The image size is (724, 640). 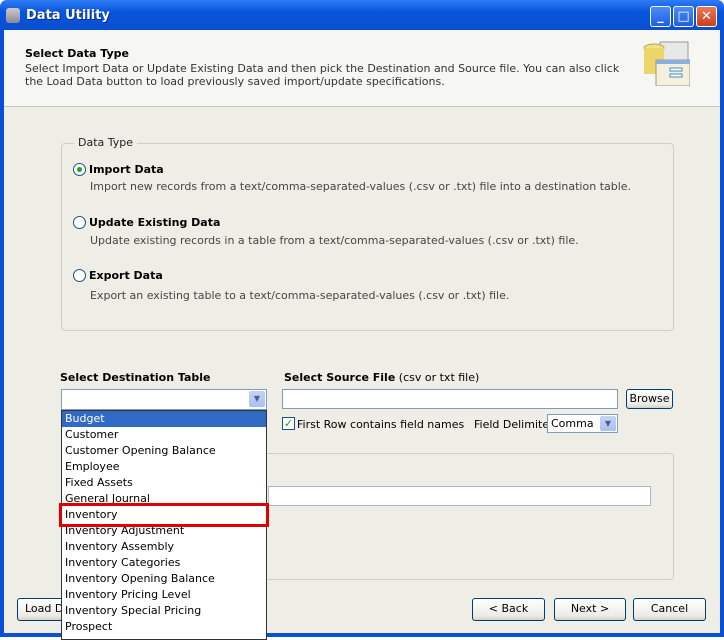 What do you see at coordinates (164, 579) in the screenshot?
I see `dropdown-option: Inventory Opening Balance` at bounding box center [164, 579].